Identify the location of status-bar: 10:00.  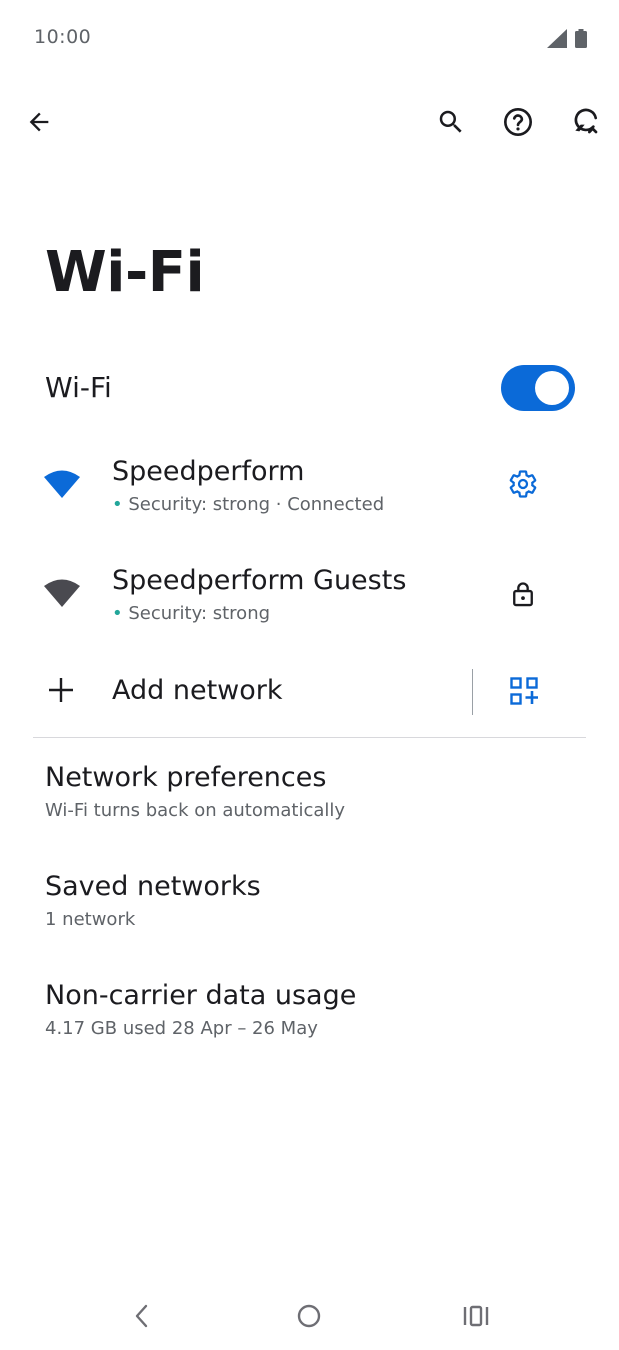
(309, 38).